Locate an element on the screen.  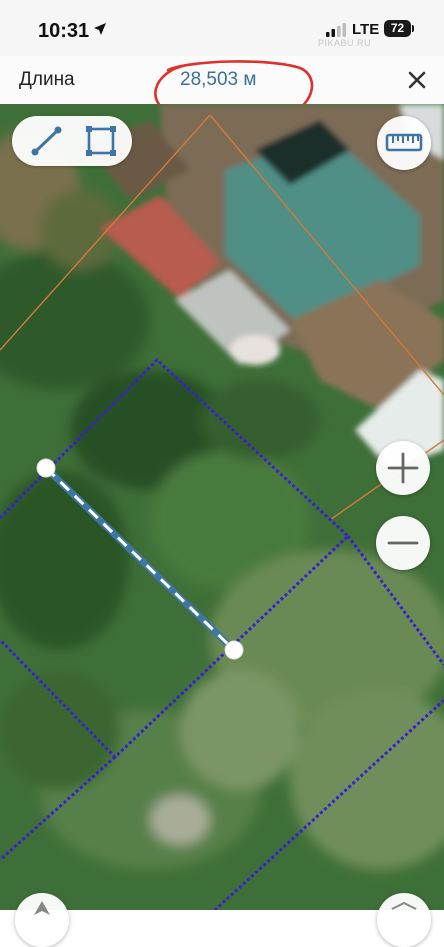
area-tool-icon is located at coordinates (101, 141).